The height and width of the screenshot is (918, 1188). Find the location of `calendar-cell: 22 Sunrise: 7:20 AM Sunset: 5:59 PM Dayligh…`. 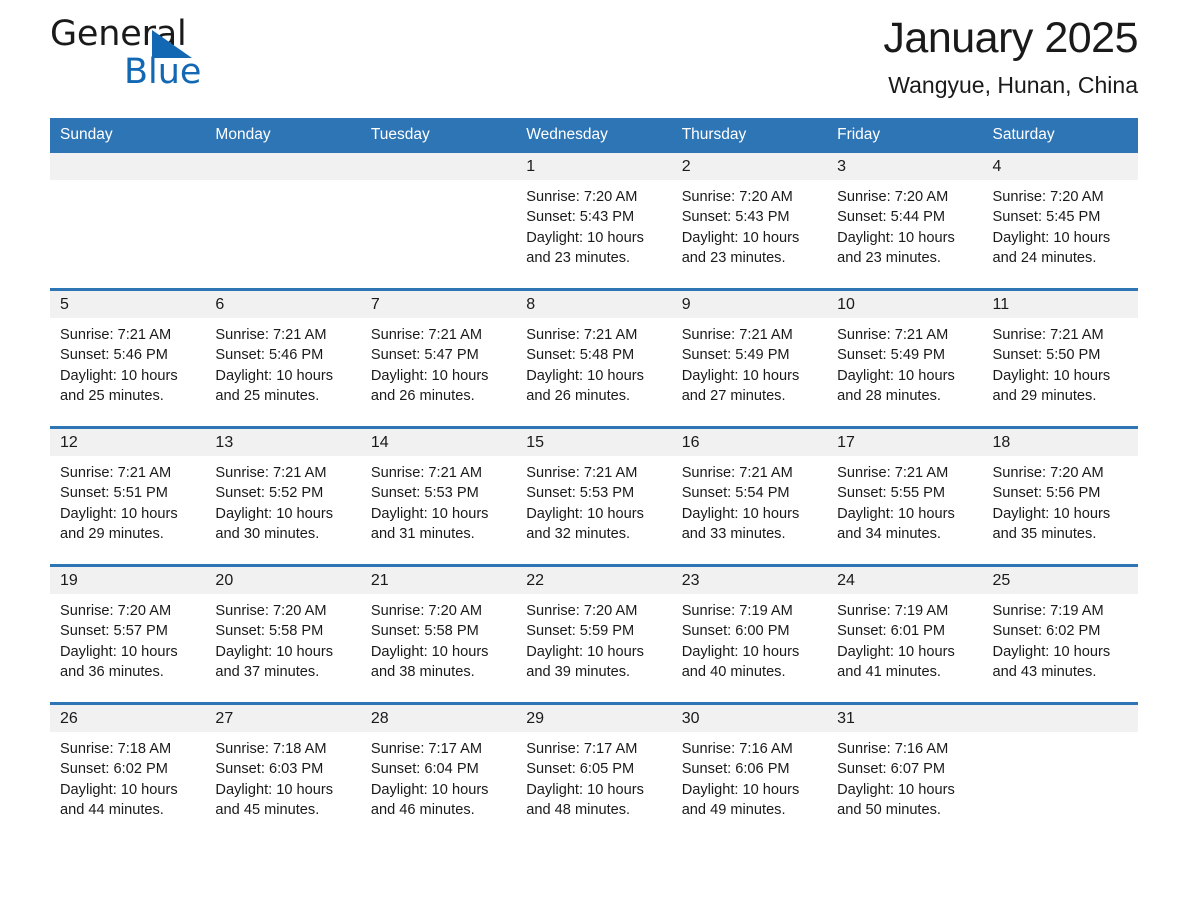

calendar-cell: 22 Sunrise: 7:20 AM Sunset: 5:59 PM Dayligh… is located at coordinates (594, 634).